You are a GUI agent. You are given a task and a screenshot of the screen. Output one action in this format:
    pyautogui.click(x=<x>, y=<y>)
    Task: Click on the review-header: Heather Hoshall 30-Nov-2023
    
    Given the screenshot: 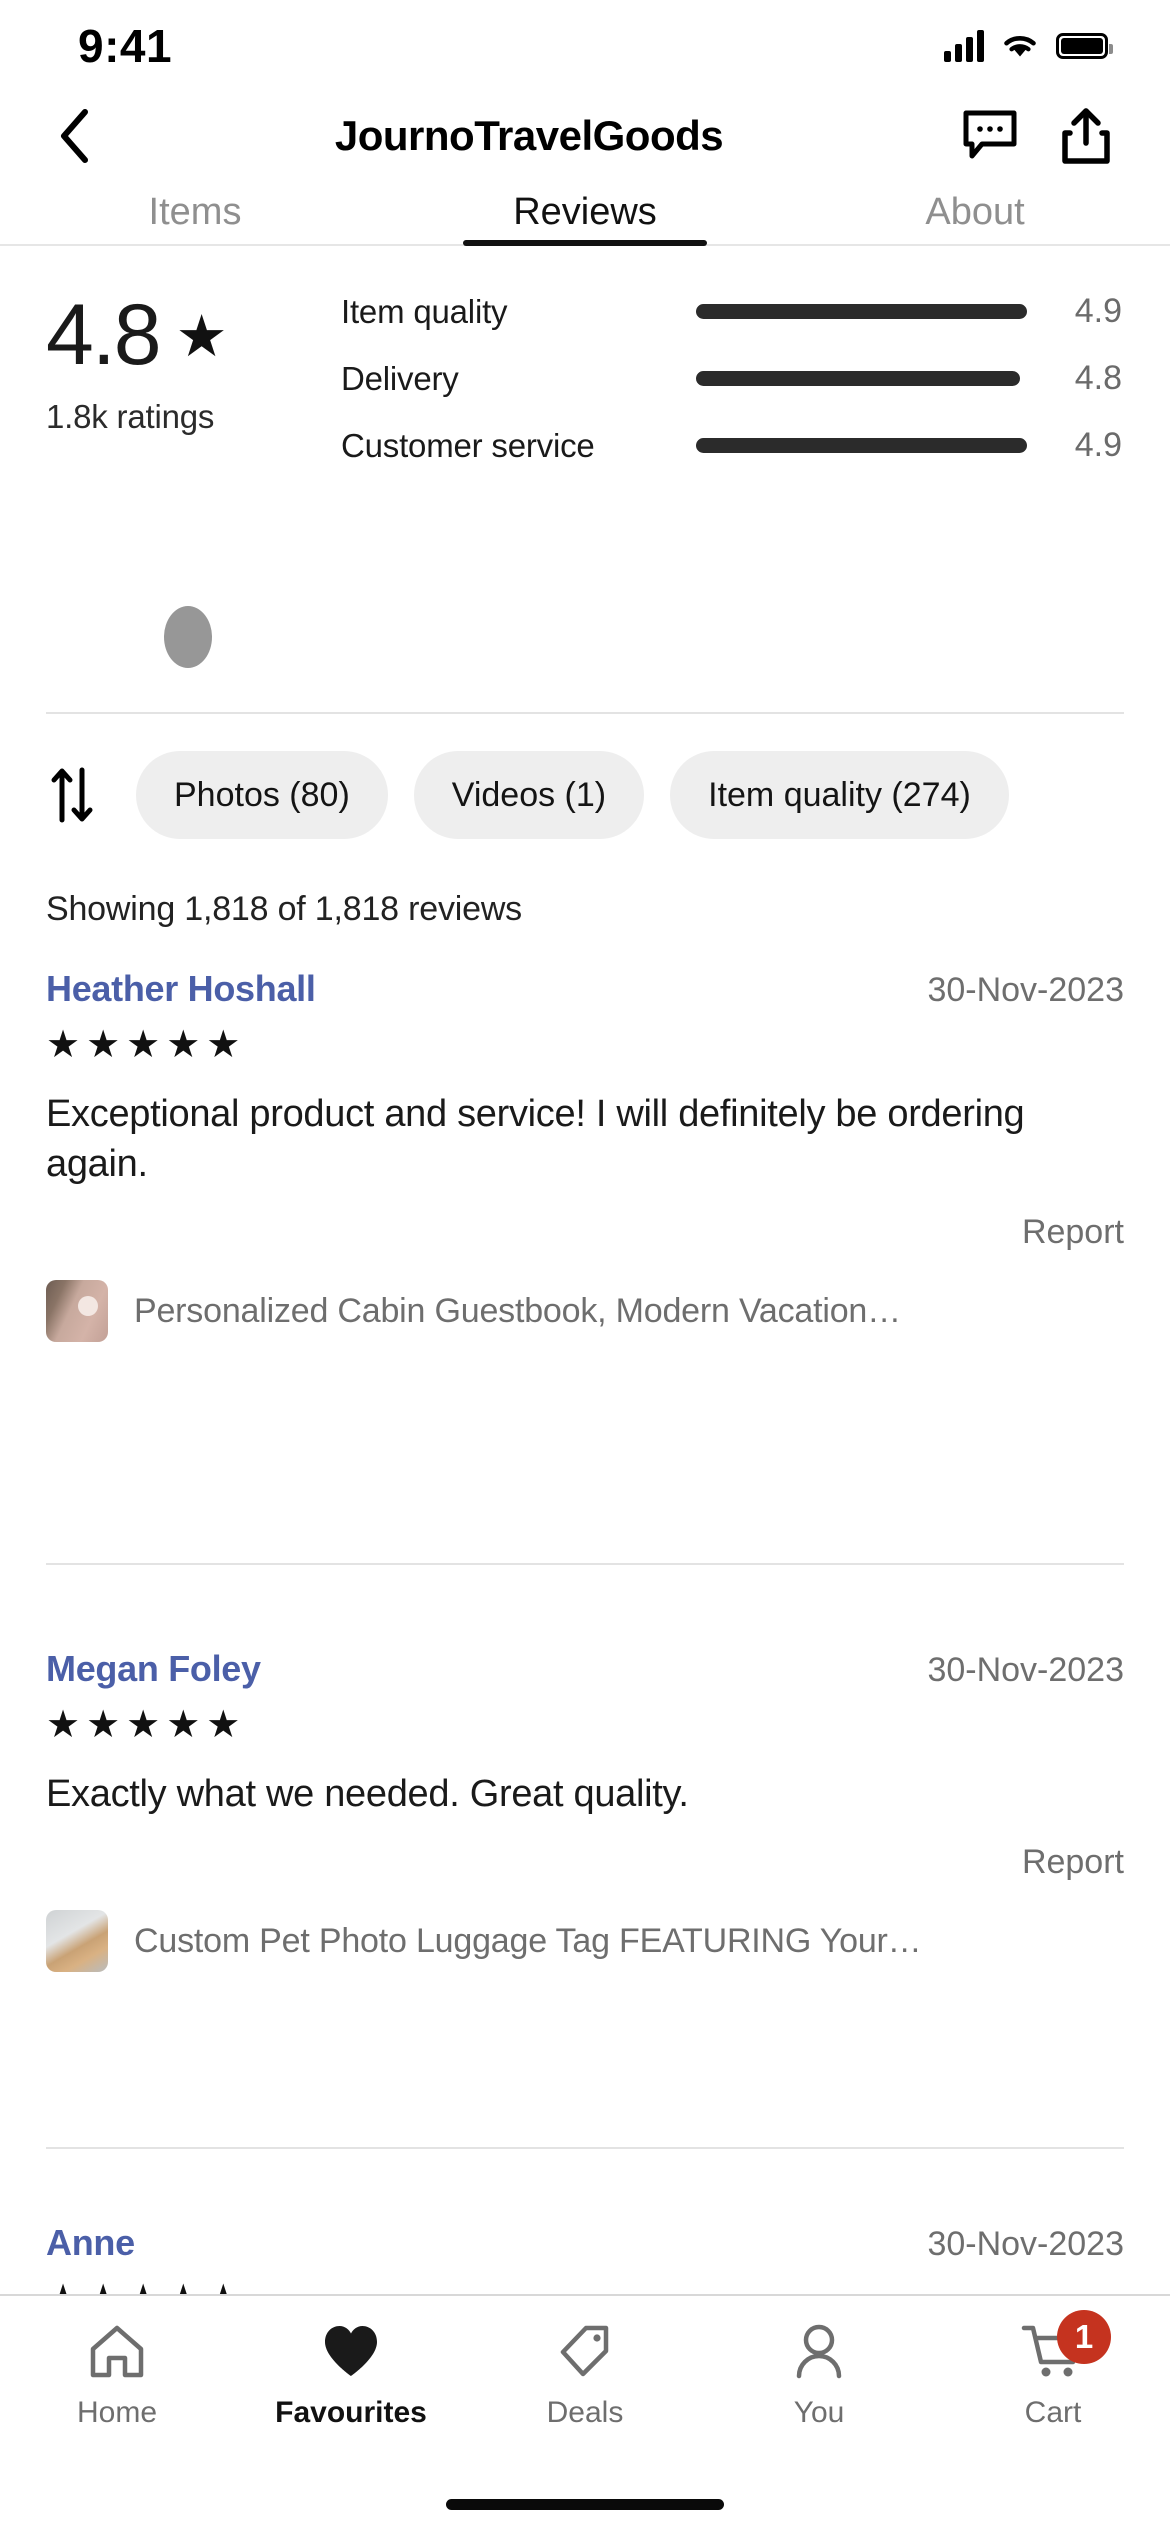 What is the action you would take?
    pyautogui.click(x=585, y=989)
    